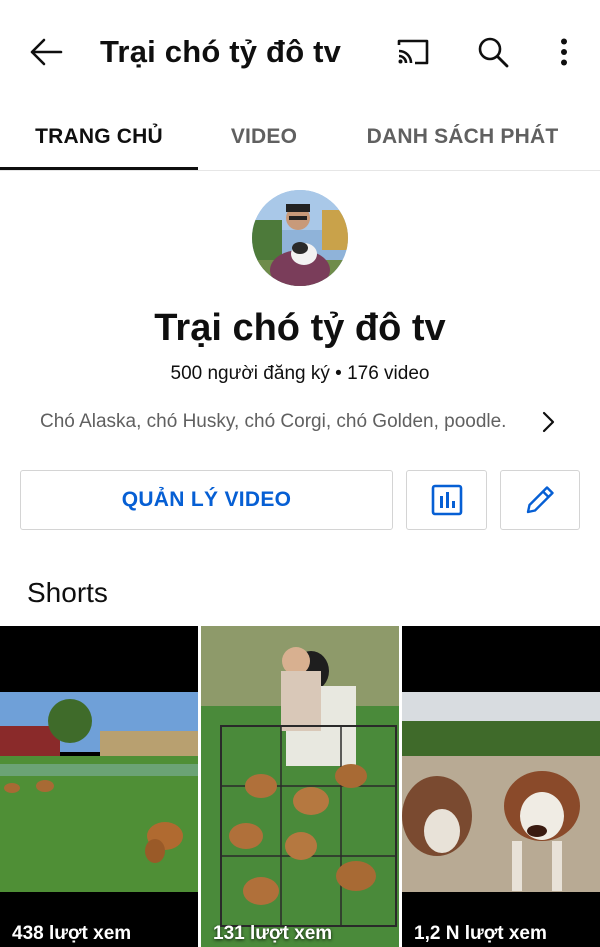  I want to click on manage-videos-button: QUẢN LÝ VIDEO, so click(206, 500).